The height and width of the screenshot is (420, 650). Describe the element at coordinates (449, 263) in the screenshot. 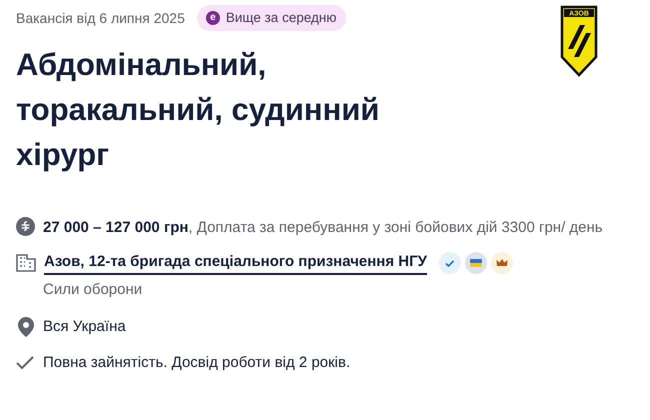

I see `verified-icon` at that location.